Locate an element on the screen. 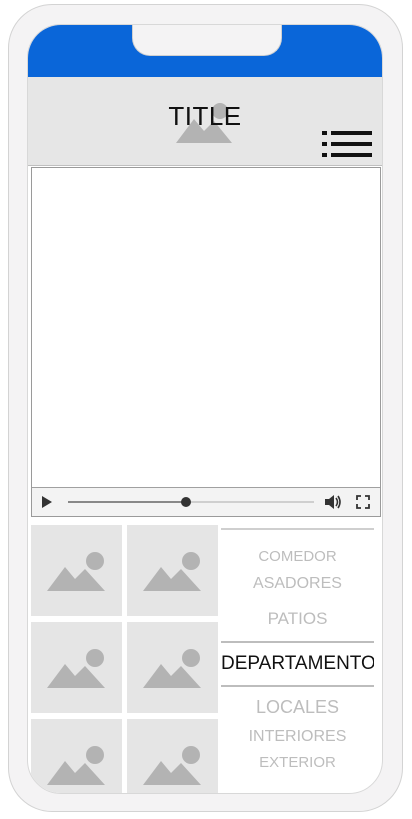  app-header: TITLE is located at coordinates (205, 121).